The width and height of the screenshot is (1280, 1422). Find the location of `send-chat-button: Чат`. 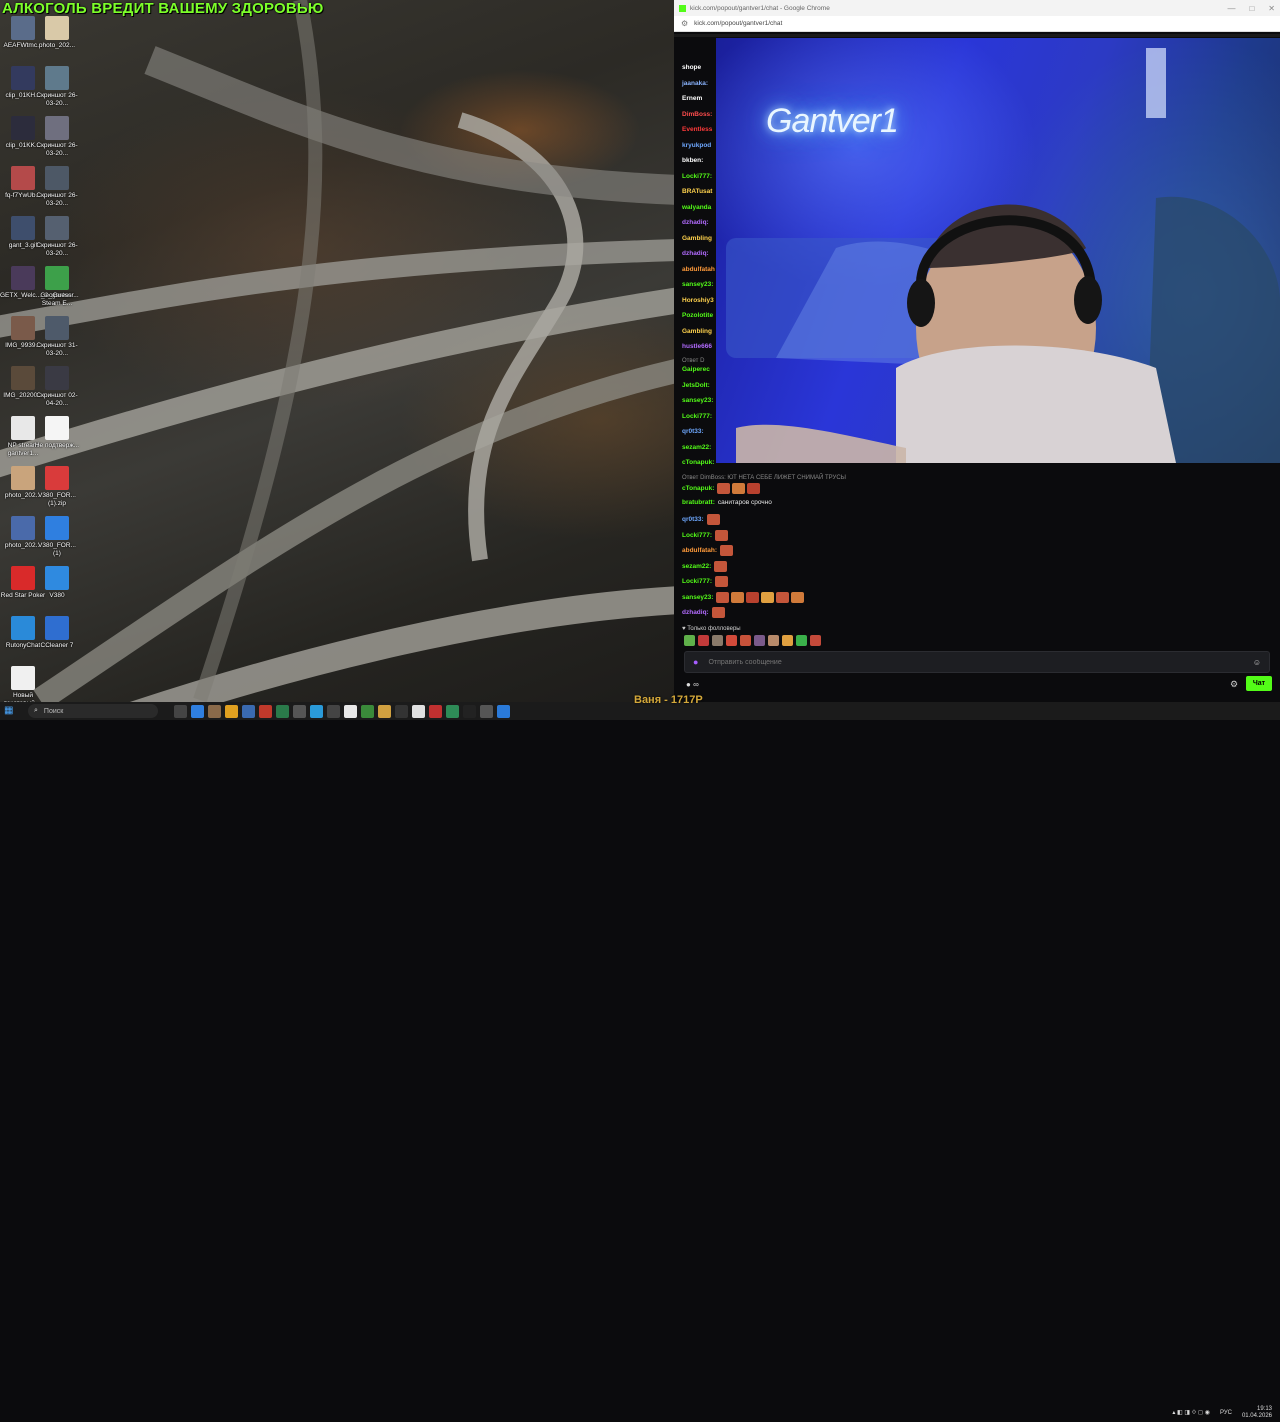

send-chat-button: Чат is located at coordinates (1259, 683).